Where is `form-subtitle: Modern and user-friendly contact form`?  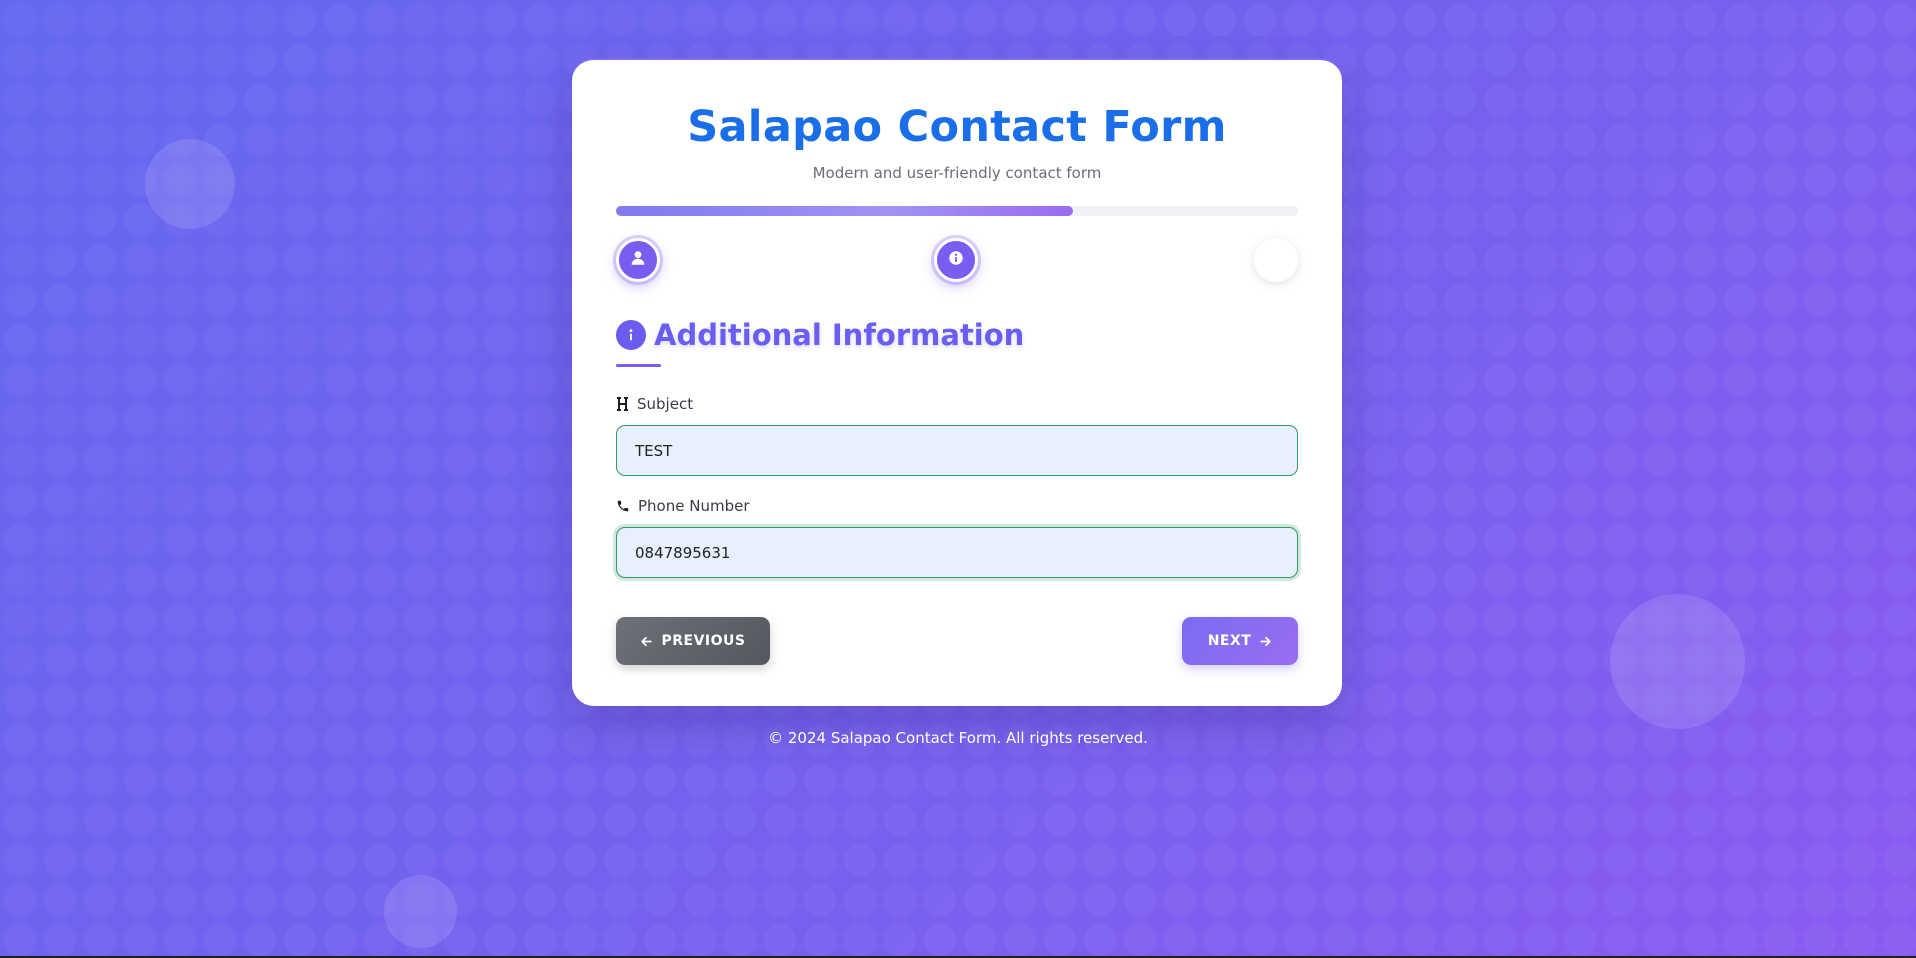 form-subtitle: Modern and user-friendly contact form is located at coordinates (957, 173).